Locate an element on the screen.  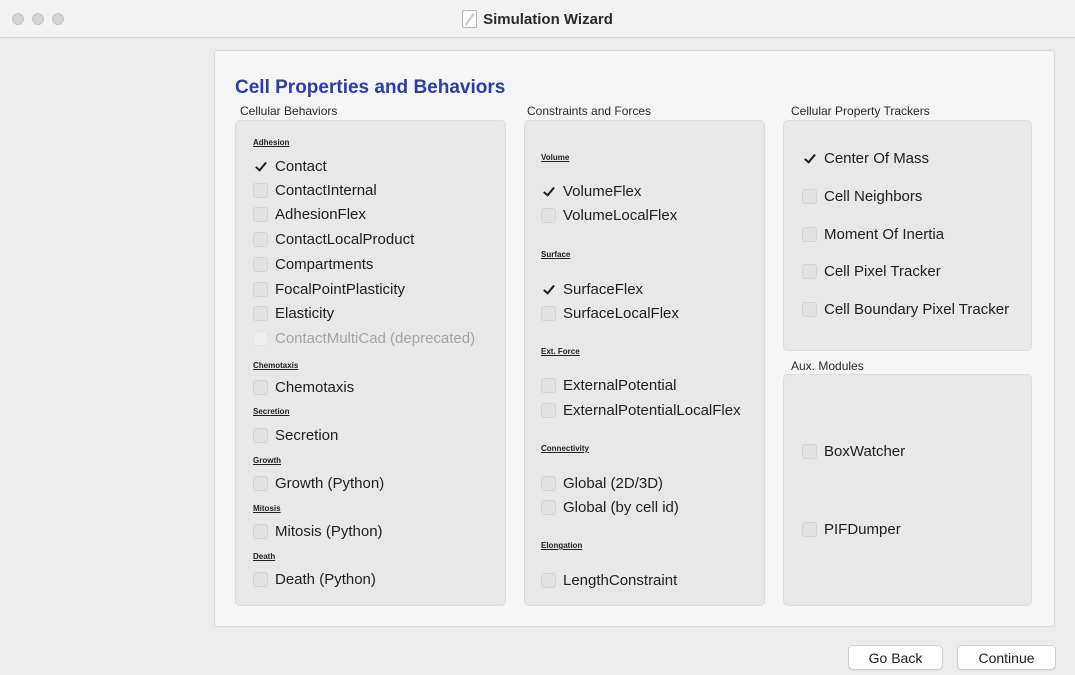
item-label: AdhesionFlex is located at coordinates (320, 214).